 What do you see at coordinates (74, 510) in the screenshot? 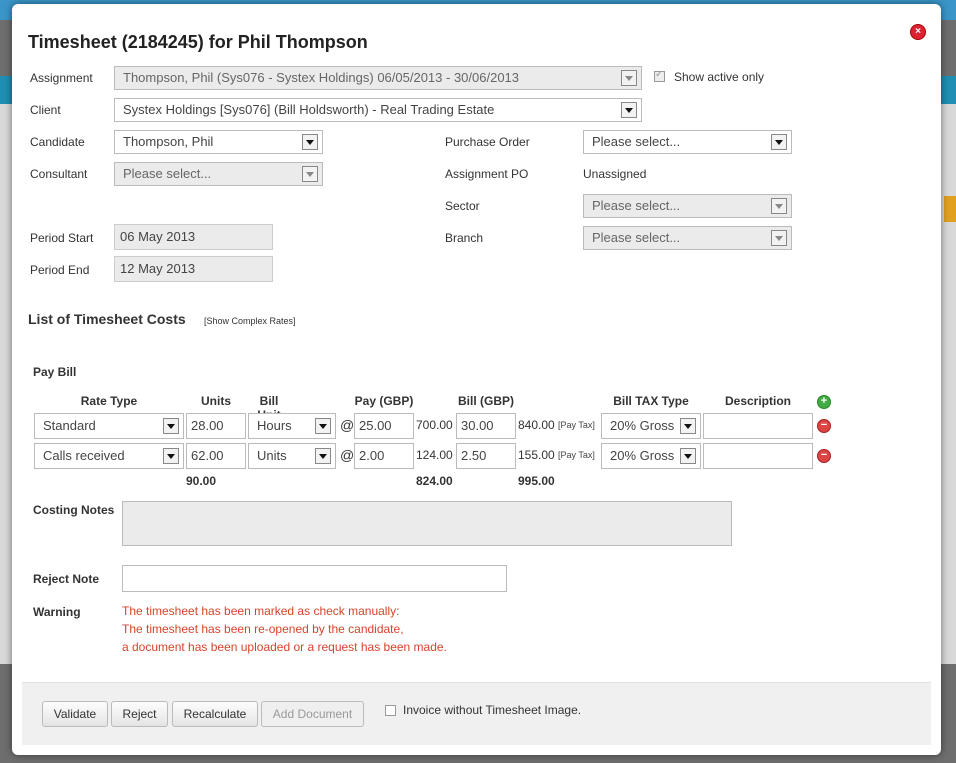
I see `costing-notes-label: Costing Notes` at bounding box center [74, 510].